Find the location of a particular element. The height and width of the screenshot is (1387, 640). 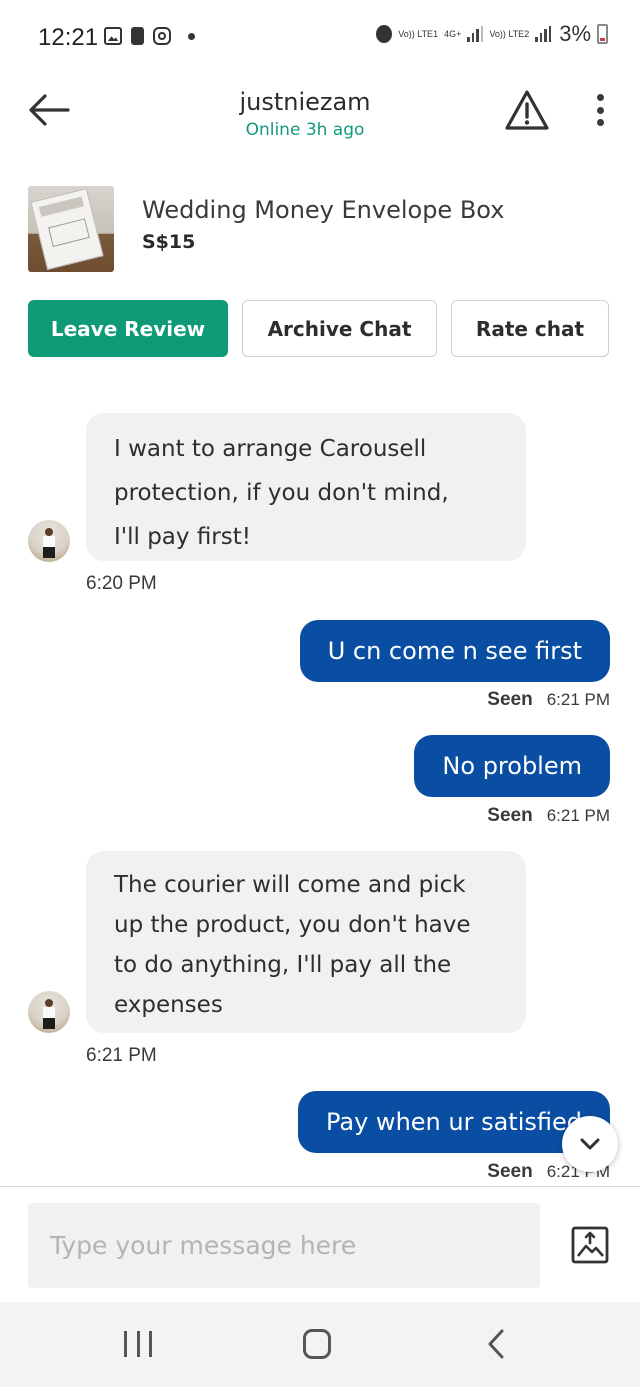

more-notifications-icon is located at coordinates (191, 36).